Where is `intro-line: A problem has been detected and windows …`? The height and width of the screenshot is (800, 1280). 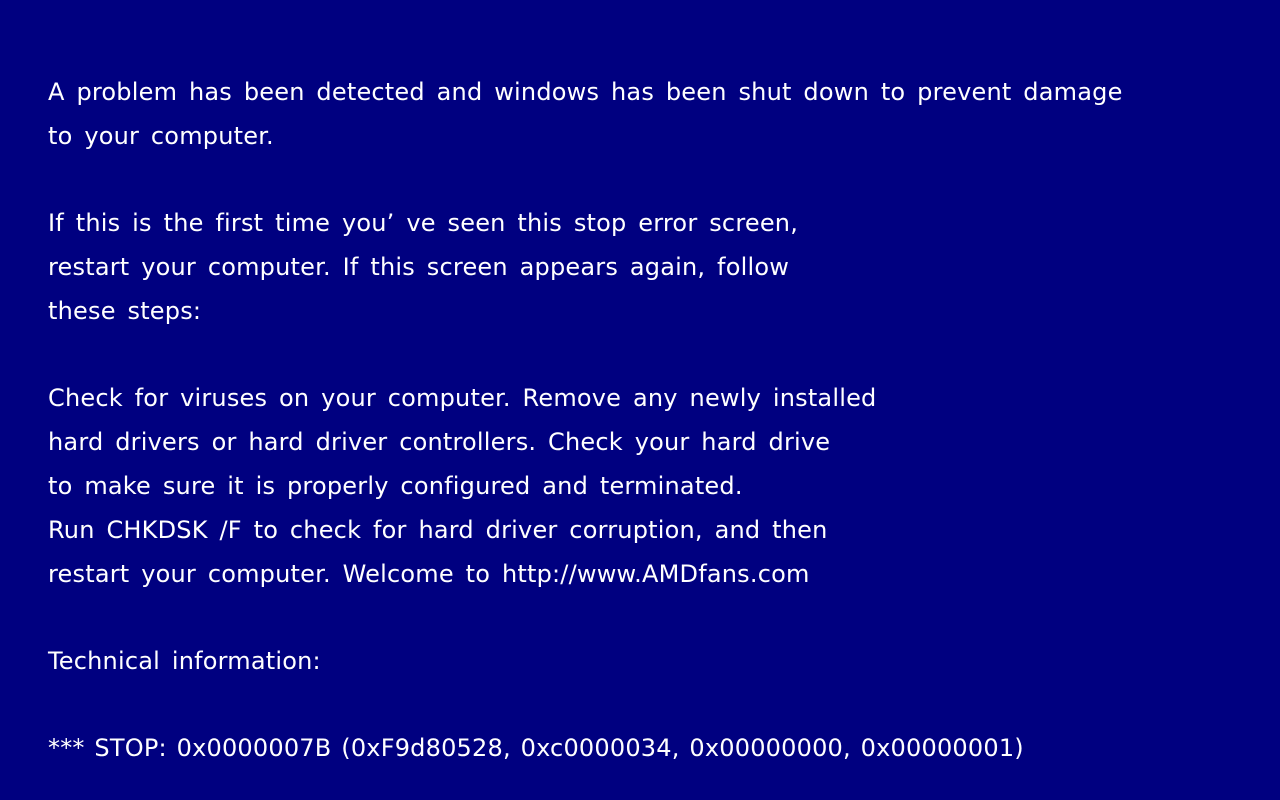 intro-line: A problem has been detected and windows … is located at coordinates (585, 92).